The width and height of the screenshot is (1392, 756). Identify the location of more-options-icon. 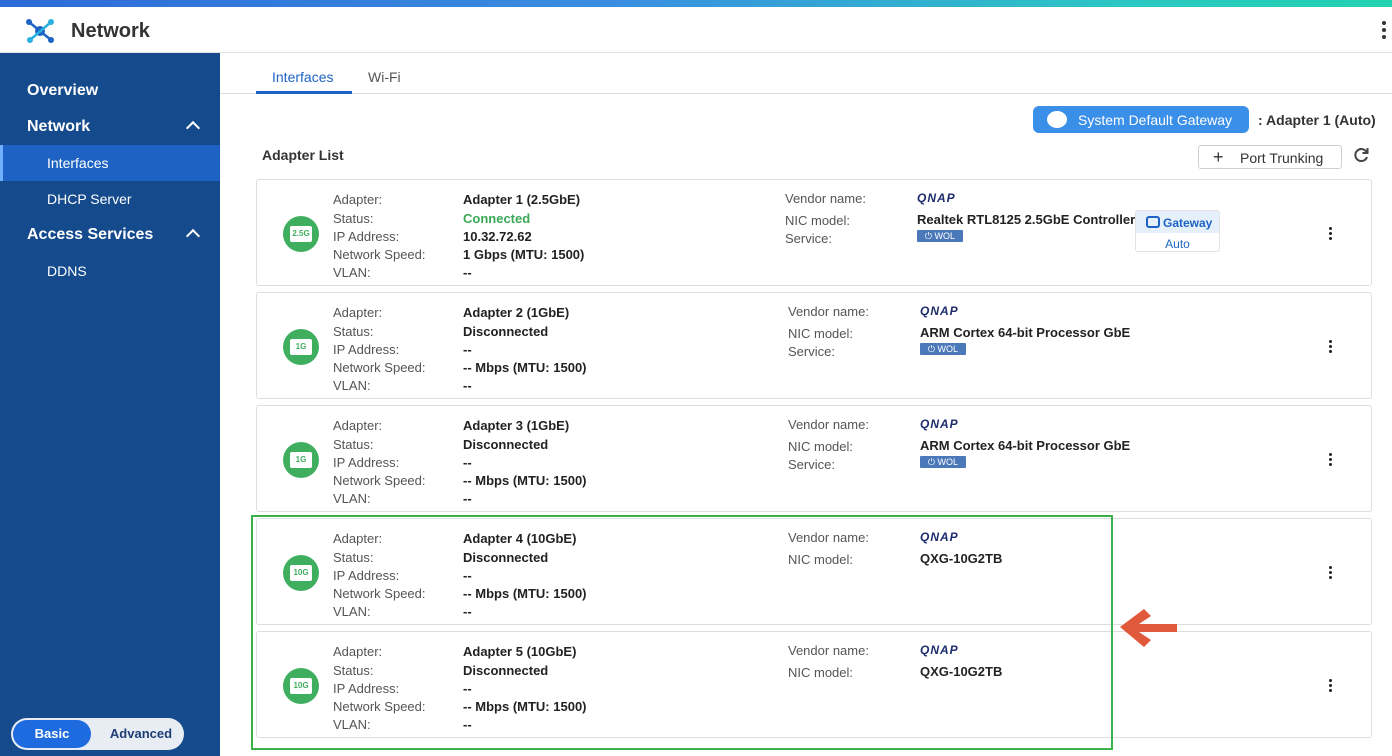
(1384, 30).